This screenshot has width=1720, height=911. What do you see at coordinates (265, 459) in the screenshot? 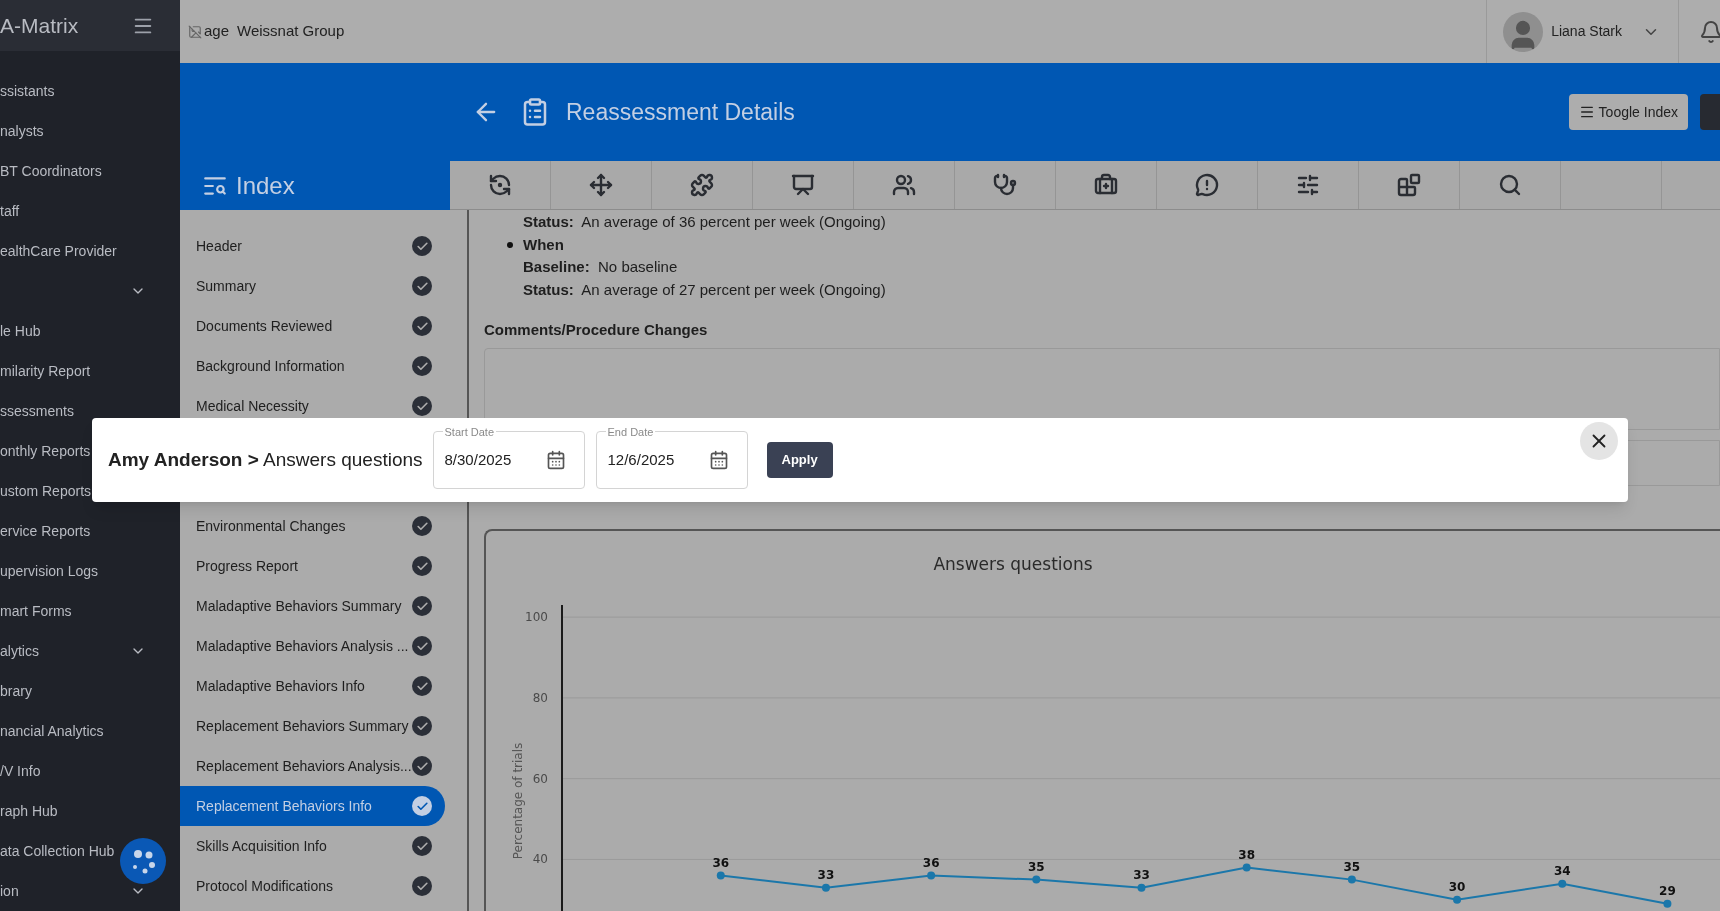
I see `dialog-title: Amy Anderson > Answers questions` at bounding box center [265, 459].